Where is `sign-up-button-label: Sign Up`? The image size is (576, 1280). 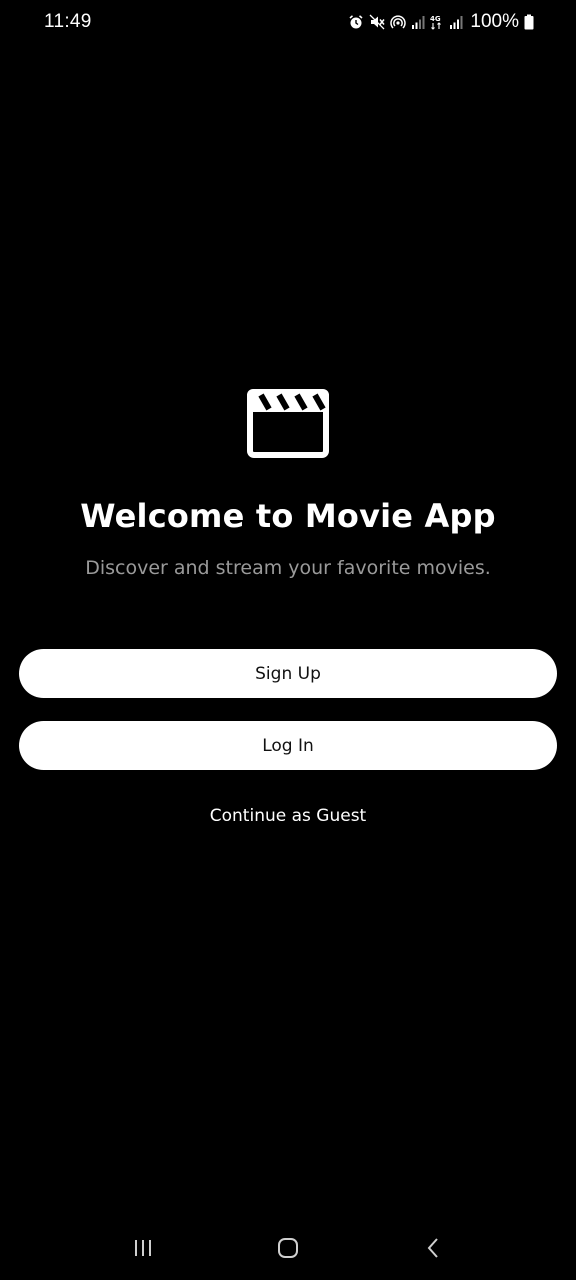 sign-up-button-label: Sign Up is located at coordinates (288, 673).